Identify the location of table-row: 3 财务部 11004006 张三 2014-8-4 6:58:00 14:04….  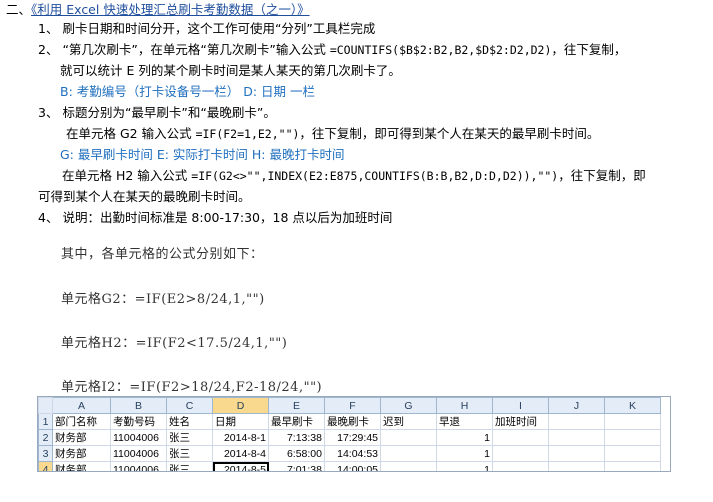
(349, 453).